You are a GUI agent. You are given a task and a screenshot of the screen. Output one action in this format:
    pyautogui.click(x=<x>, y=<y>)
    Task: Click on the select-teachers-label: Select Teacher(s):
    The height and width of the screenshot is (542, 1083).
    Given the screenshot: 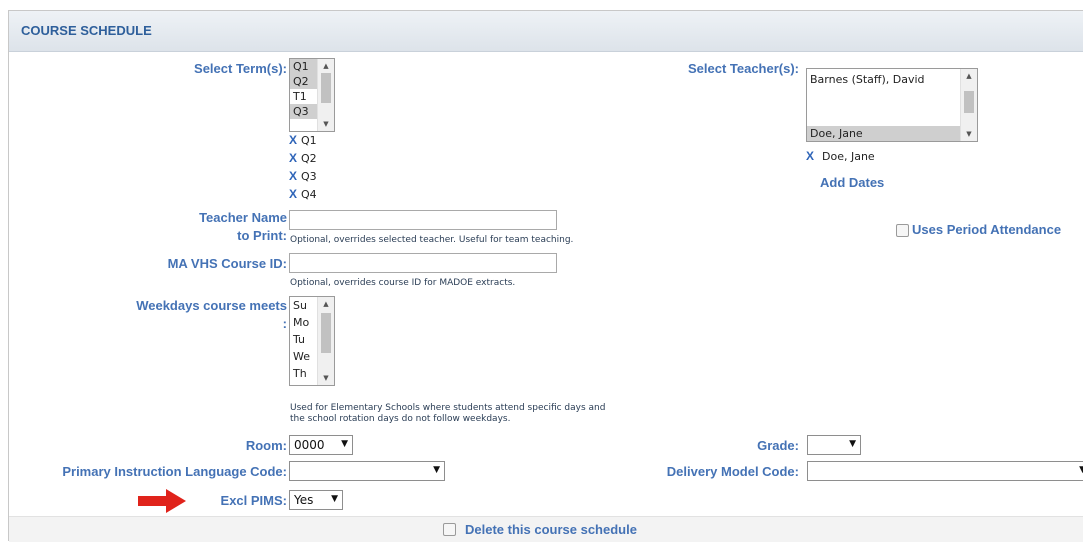 What is the action you would take?
    pyautogui.click(x=743, y=68)
    